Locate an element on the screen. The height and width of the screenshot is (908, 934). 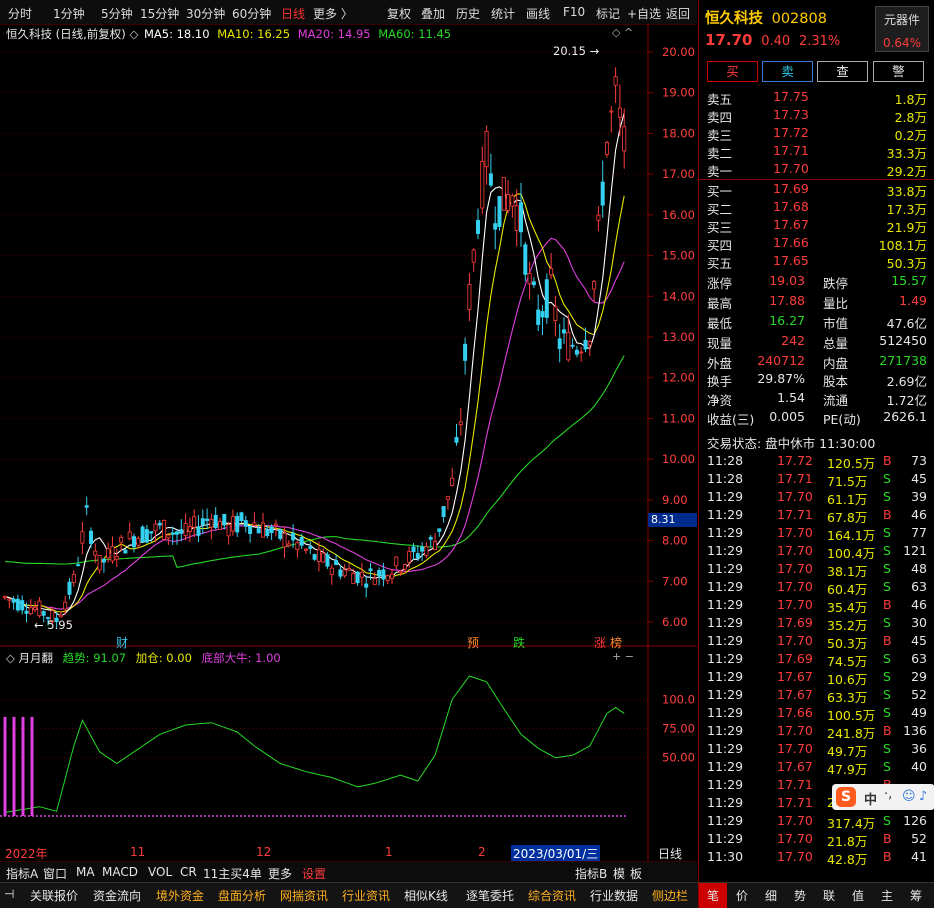
tab-ma: MA is located at coordinates (85, 872).